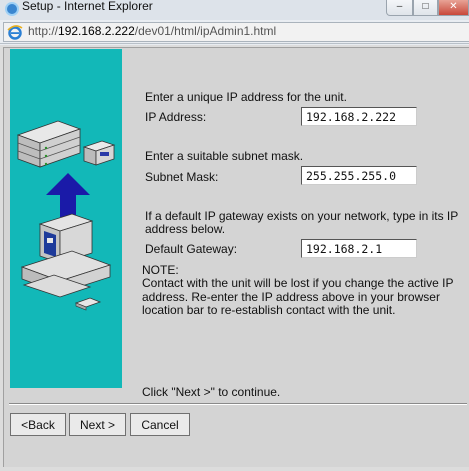  What do you see at coordinates (399, 8) in the screenshot?
I see `minimize-button: –` at bounding box center [399, 8].